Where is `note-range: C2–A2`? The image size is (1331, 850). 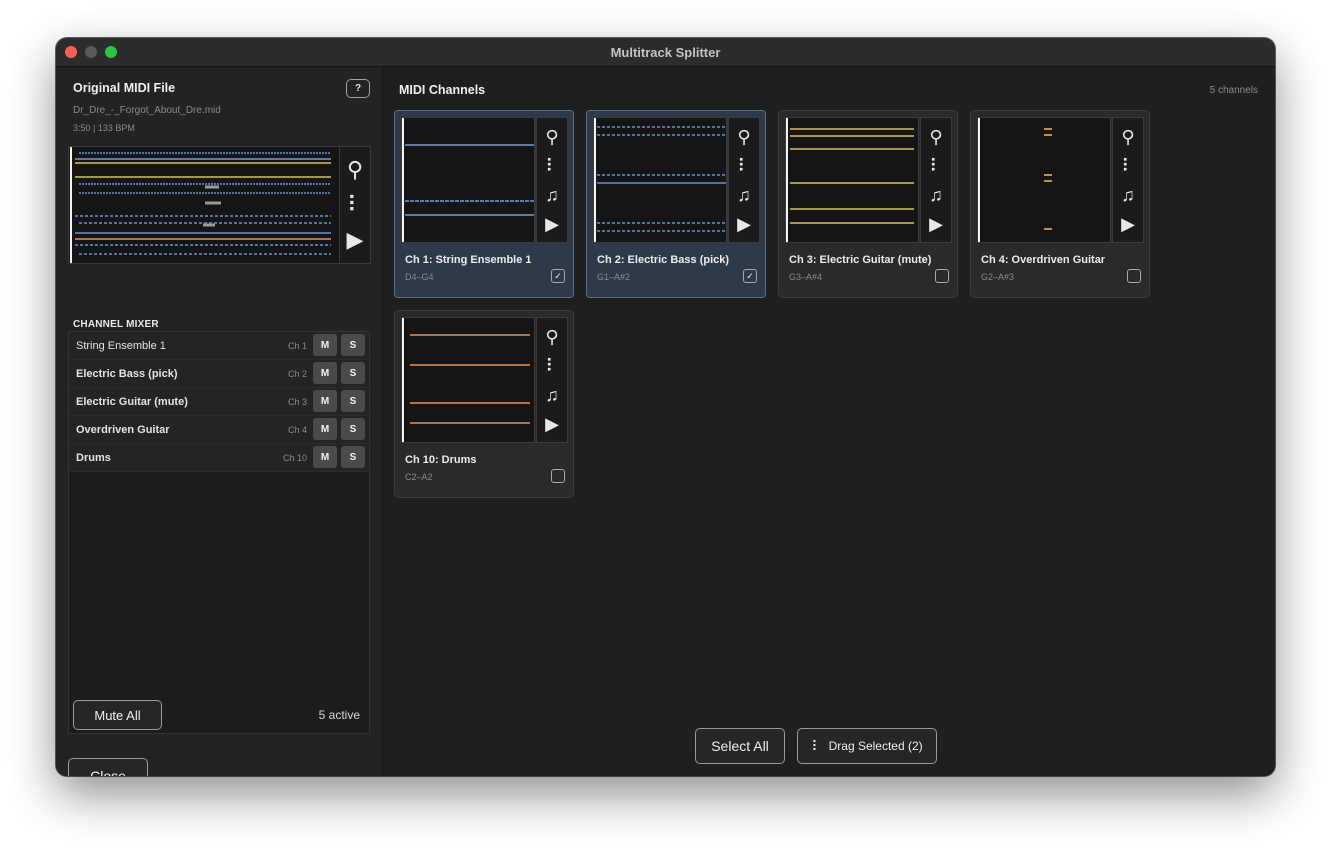 note-range: C2–A2 is located at coordinates (419, 477).